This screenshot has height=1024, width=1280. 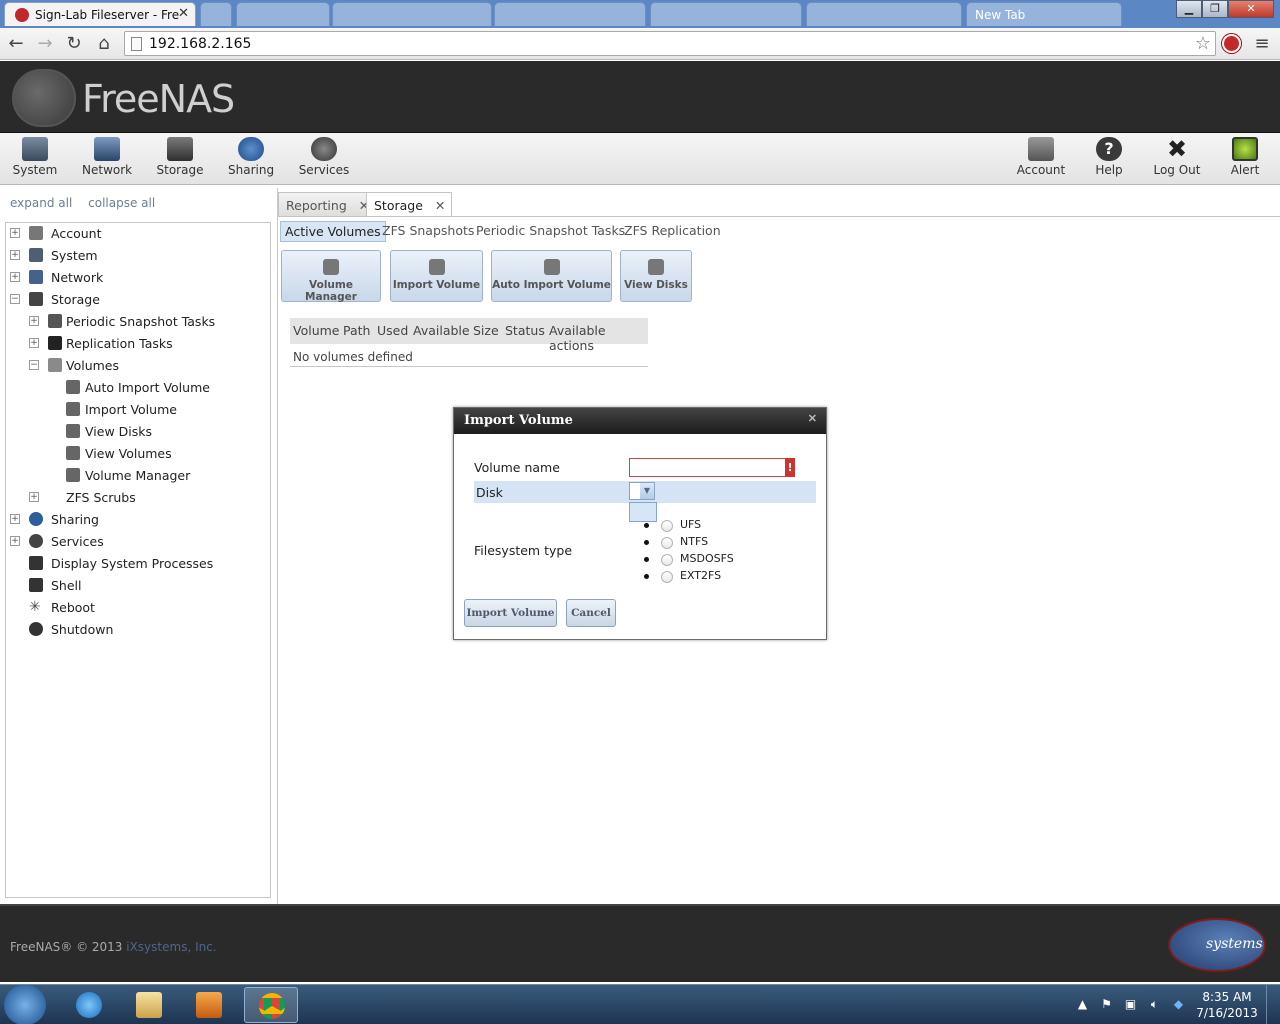 What do you see at coordinates (73, 453) in the screenshot?
I see `view-volumes-icon` at bounding box center [73, 453].